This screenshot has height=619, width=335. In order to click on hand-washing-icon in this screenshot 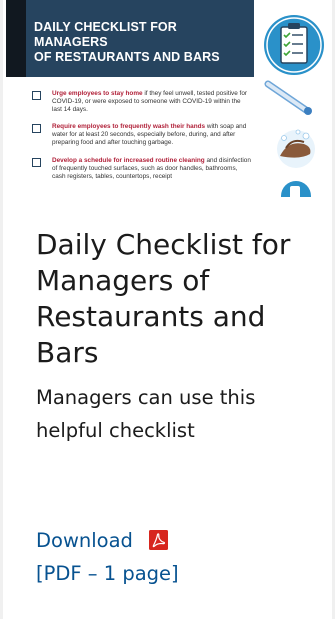, I will do `click(296, 148)`.